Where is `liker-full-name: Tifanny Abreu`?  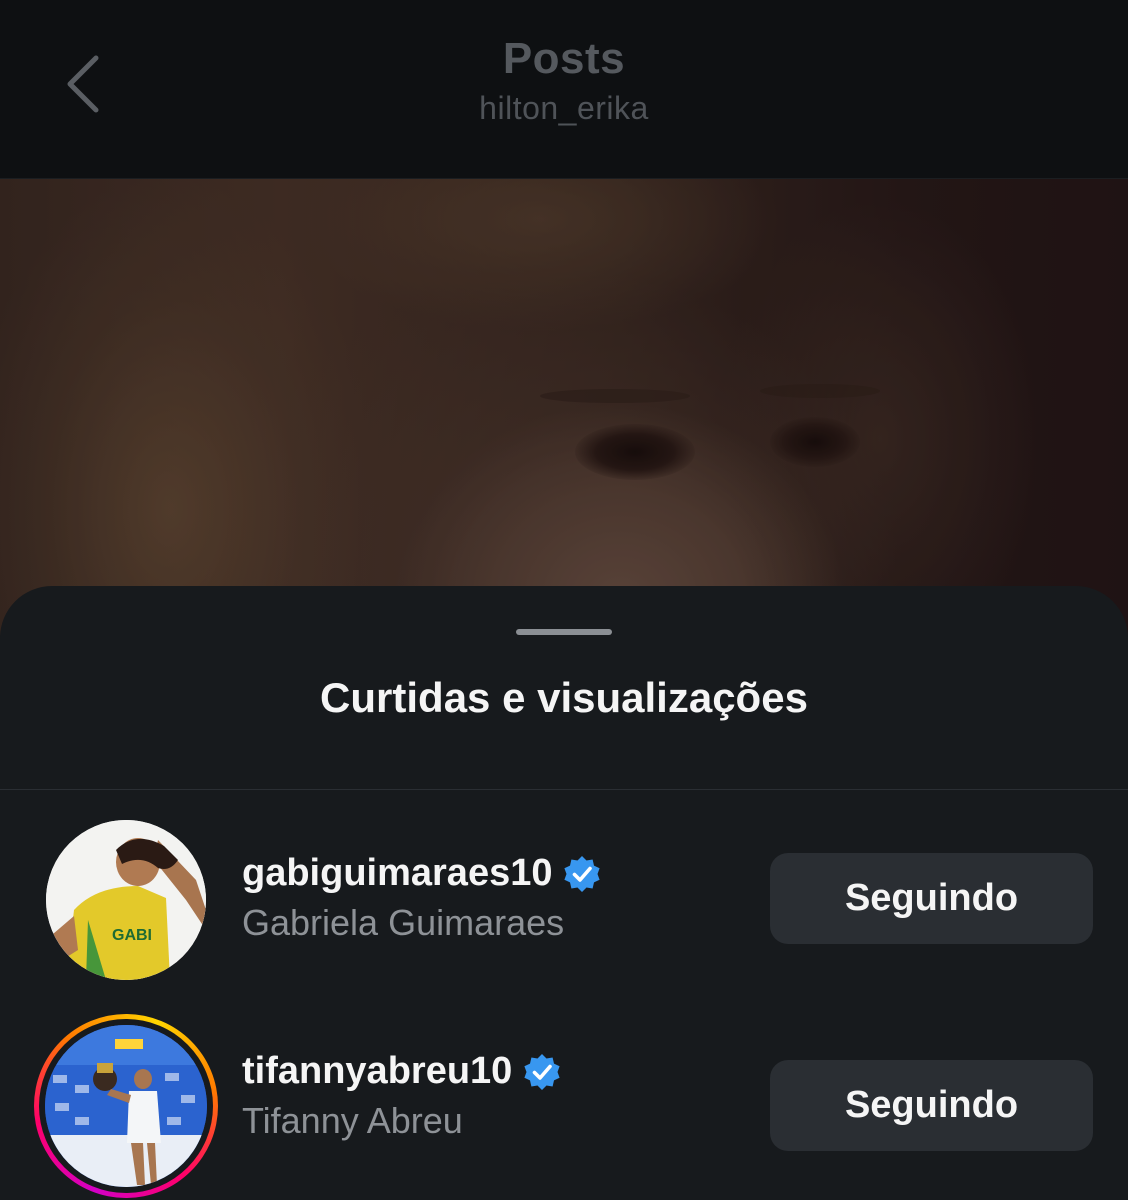 liker-full-name: Tifanny Abreu is located at coordinates (352, 1120).